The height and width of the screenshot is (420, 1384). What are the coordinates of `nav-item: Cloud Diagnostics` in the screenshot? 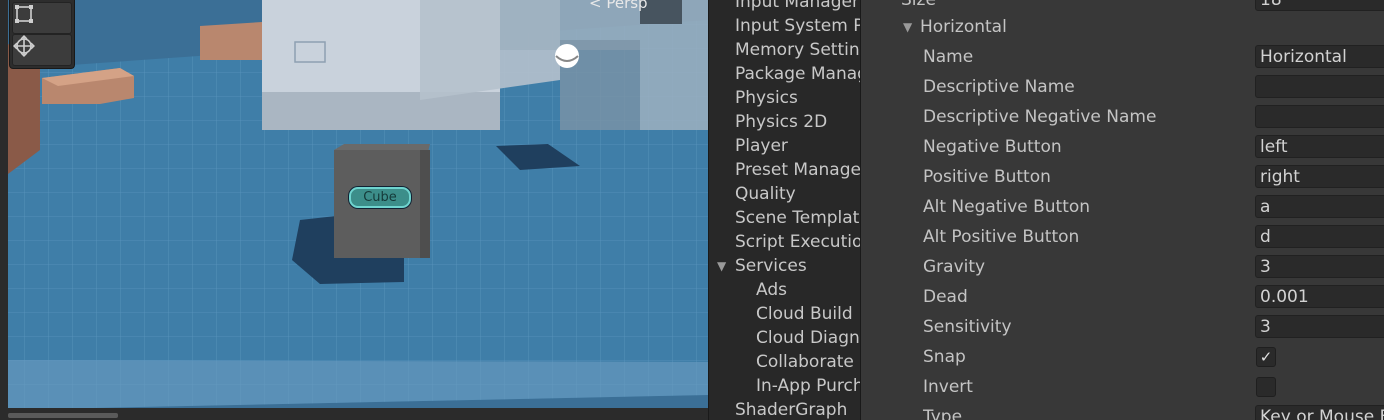 It's located at (808, 338).